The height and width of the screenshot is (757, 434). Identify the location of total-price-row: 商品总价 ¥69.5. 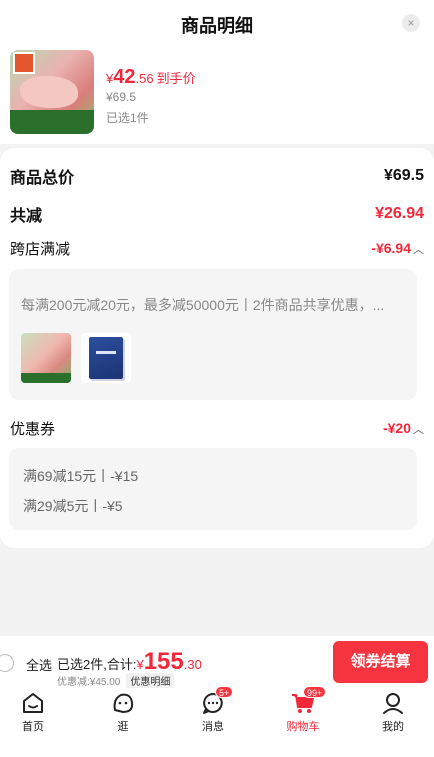
(217, 176).